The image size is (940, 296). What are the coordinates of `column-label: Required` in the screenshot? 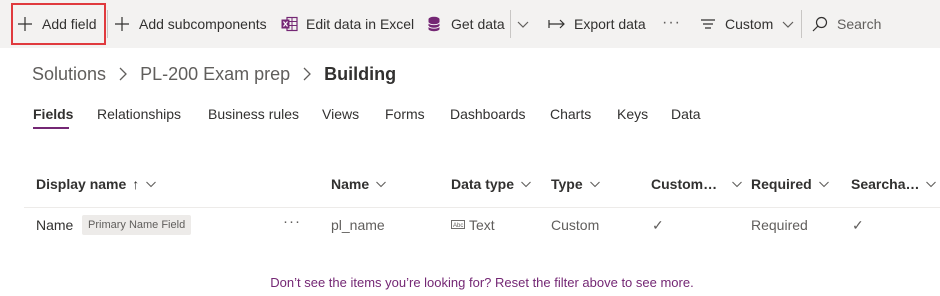 It's located at (781, 184).